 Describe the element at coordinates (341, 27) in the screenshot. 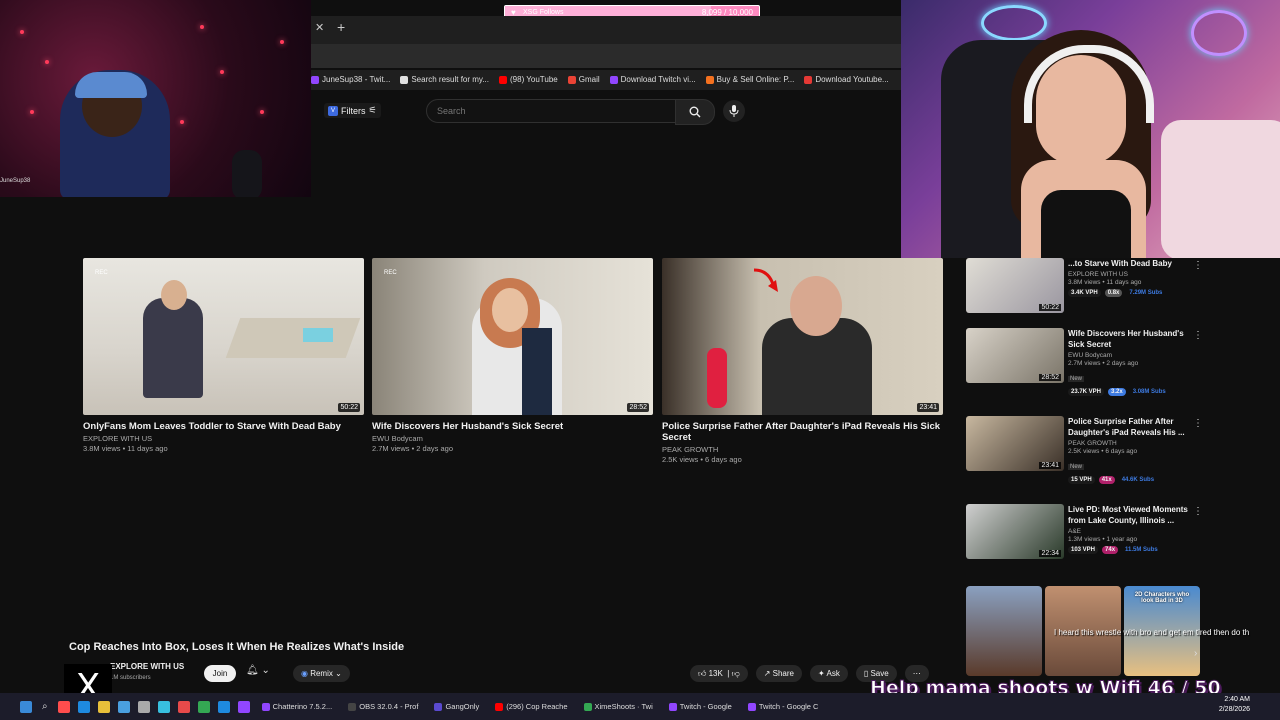

I see `new-tab-button: +` at that location.